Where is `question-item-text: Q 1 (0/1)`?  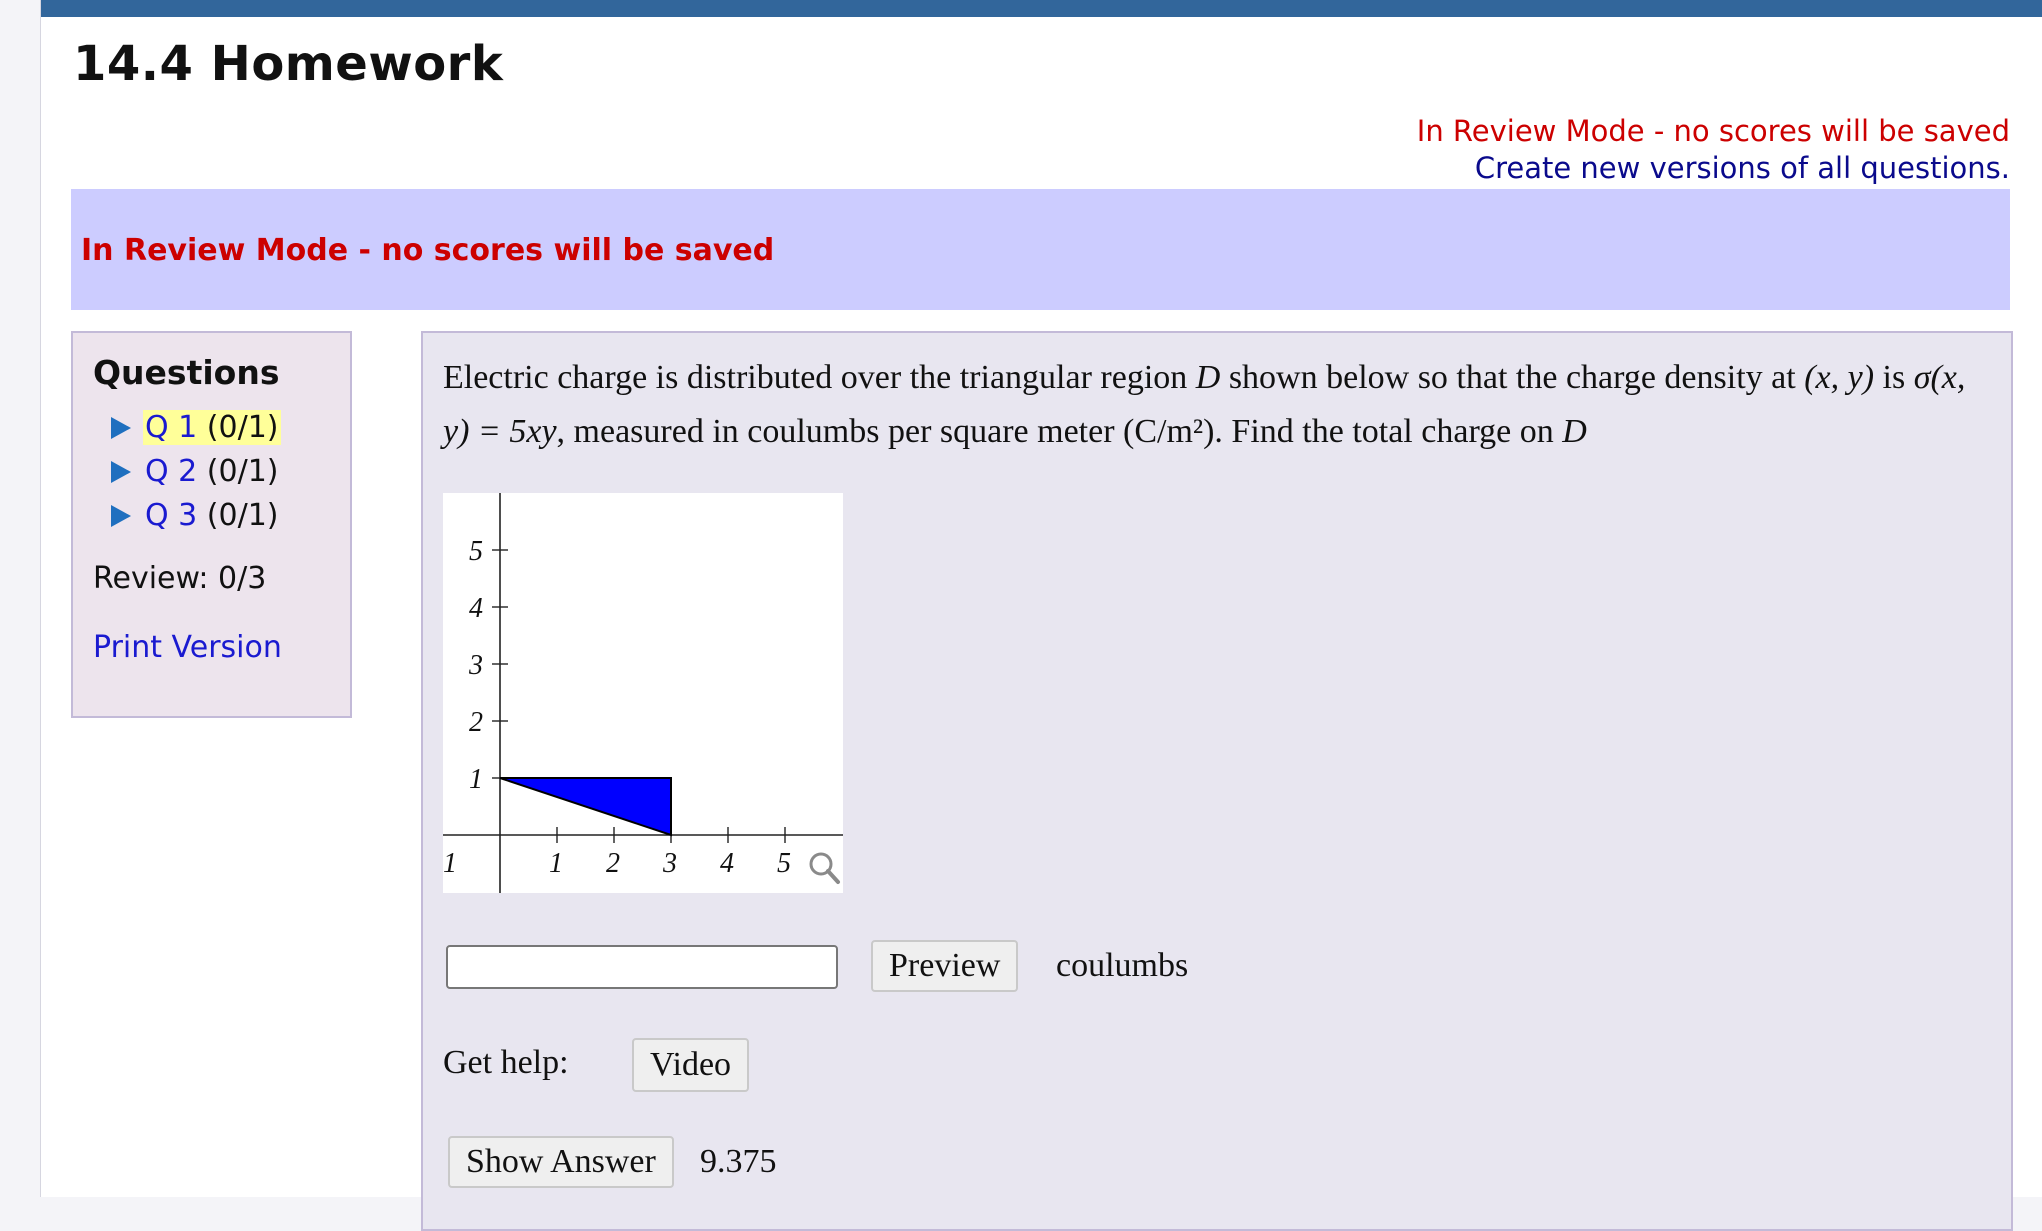 question-item-text: Q 1 (0/1) is located at coordinates (212, 427).